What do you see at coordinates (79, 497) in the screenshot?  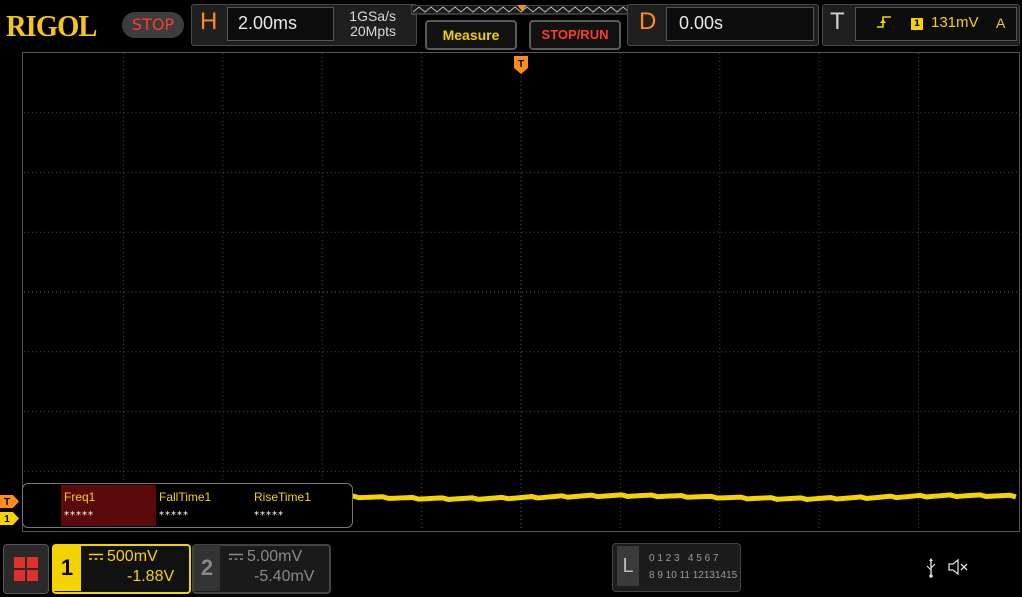 I see `measurement-name: Freq1` at bounding box center [79, 497].